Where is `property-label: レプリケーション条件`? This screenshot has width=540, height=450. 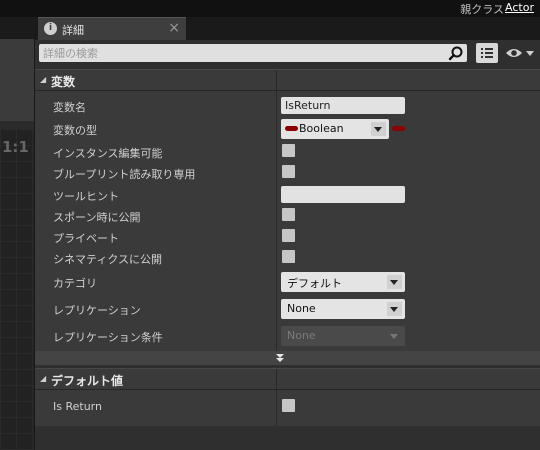 property-label: レプリケーション条件 is located at coordinates (108, 337).